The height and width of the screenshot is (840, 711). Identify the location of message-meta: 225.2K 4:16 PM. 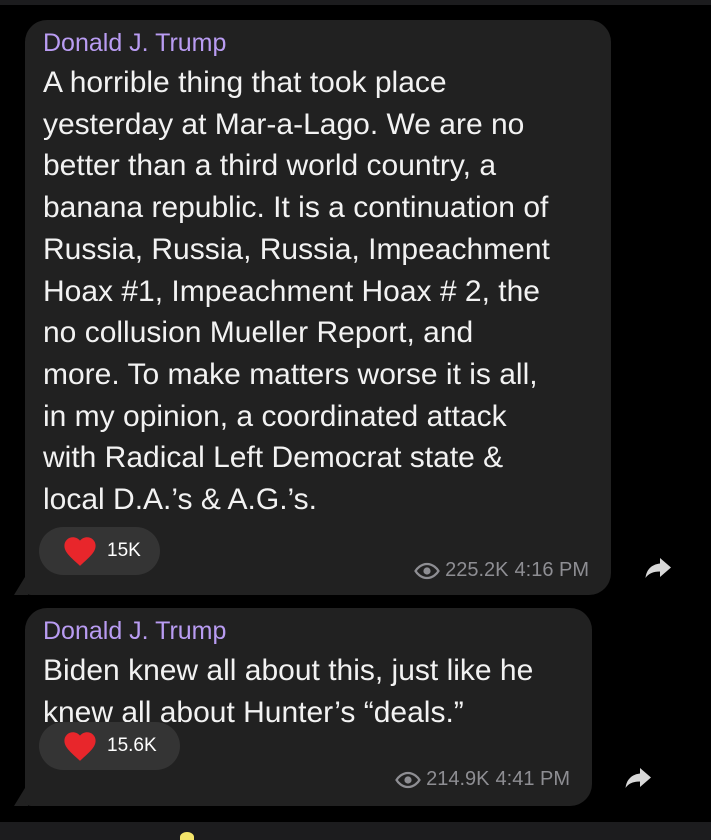
(501, 570).